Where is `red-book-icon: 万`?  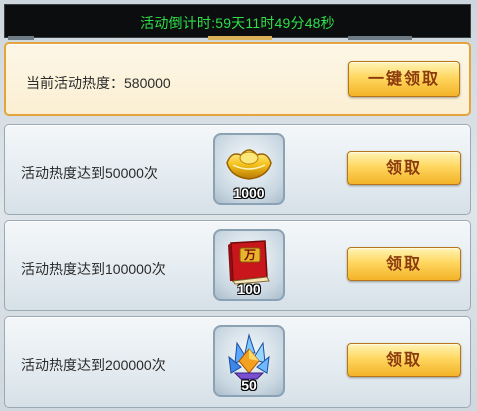 red-book-icon: 万 is located at coordinates (249, 262).